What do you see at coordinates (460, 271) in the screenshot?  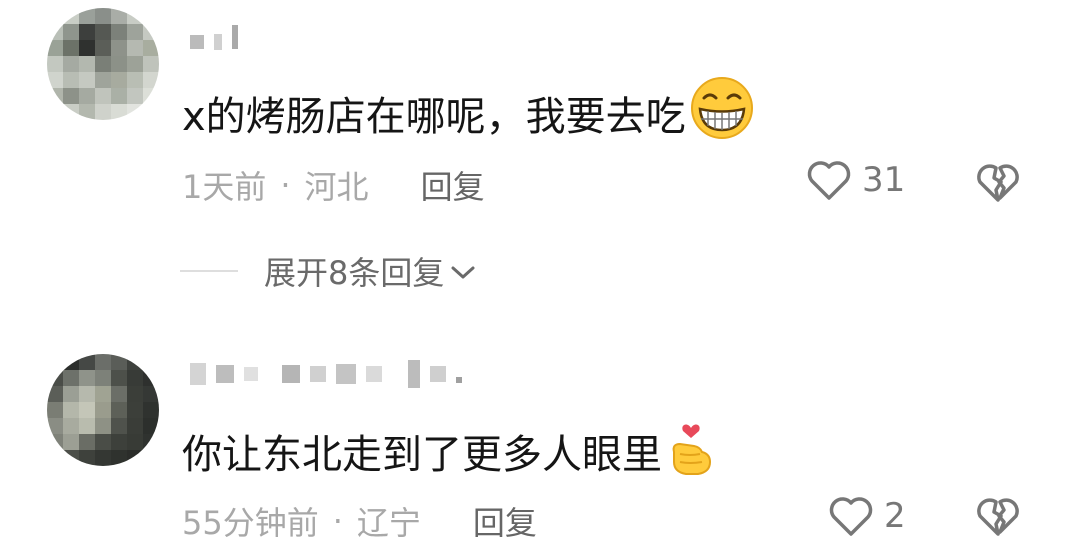 I see `chevron-down-icon` at bounding box center [460, 271].